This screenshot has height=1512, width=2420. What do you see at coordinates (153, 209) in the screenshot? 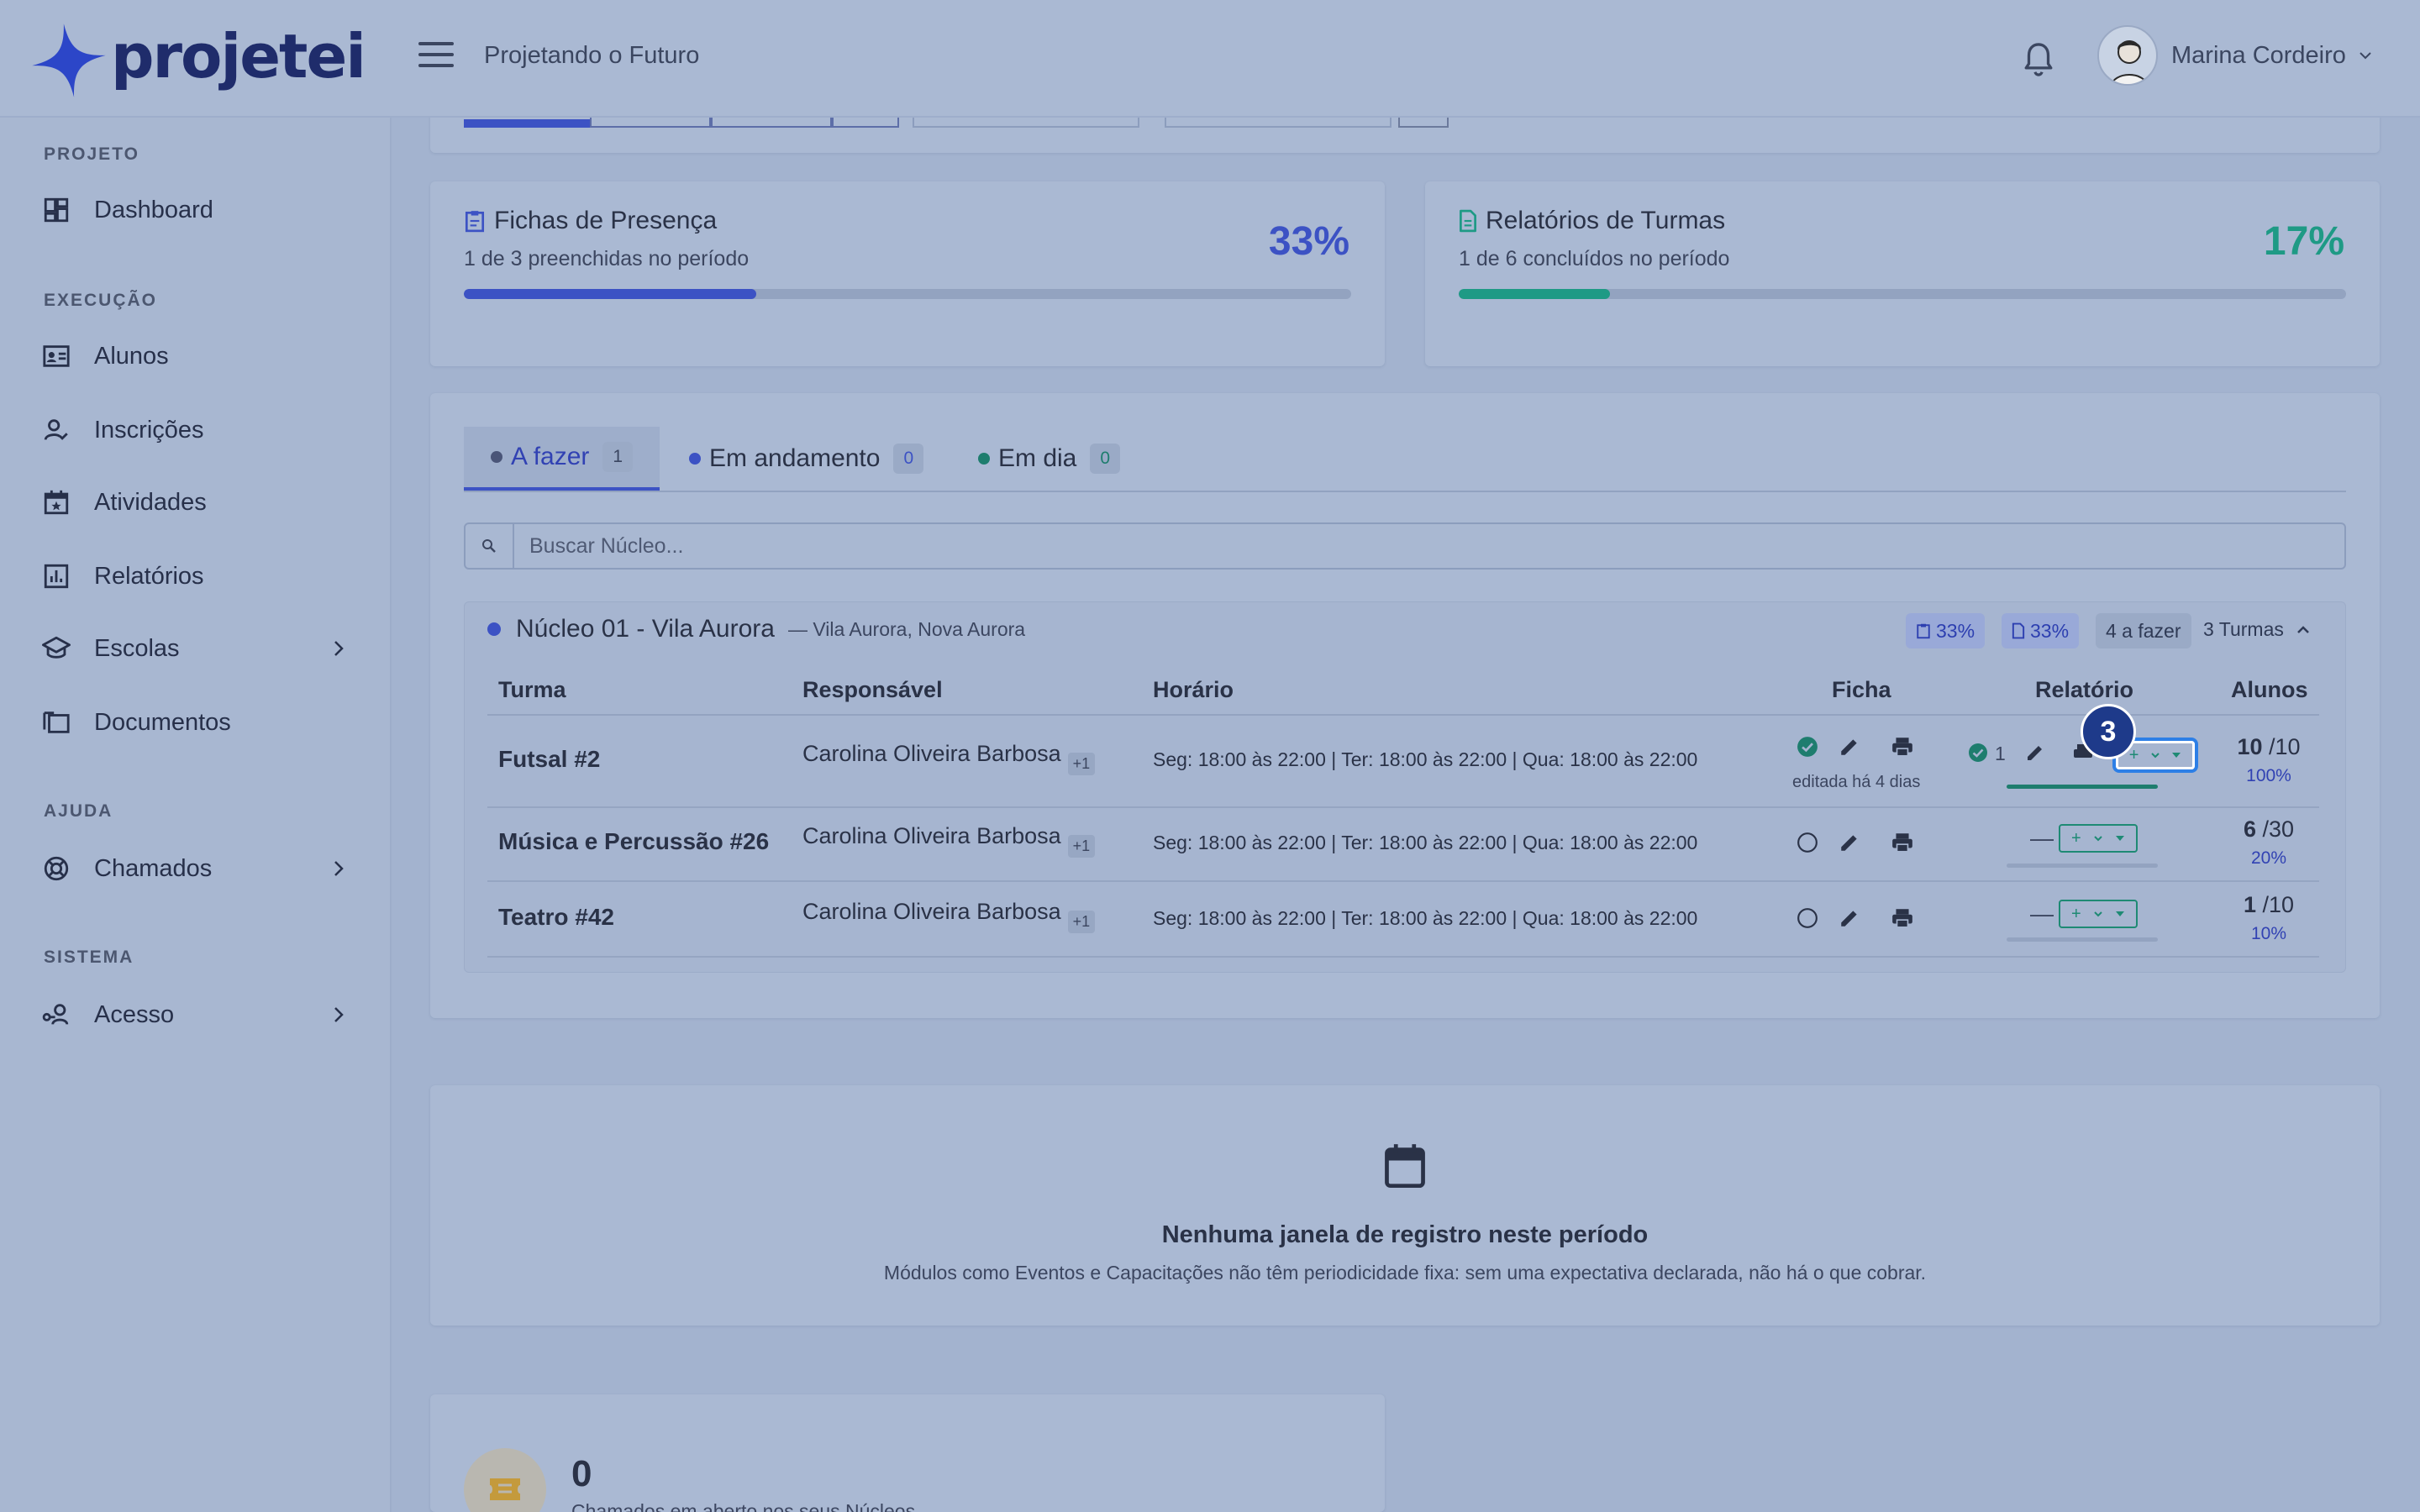
I see `sidebar-item-label: Dashboard` at bounding box center [153, 209].